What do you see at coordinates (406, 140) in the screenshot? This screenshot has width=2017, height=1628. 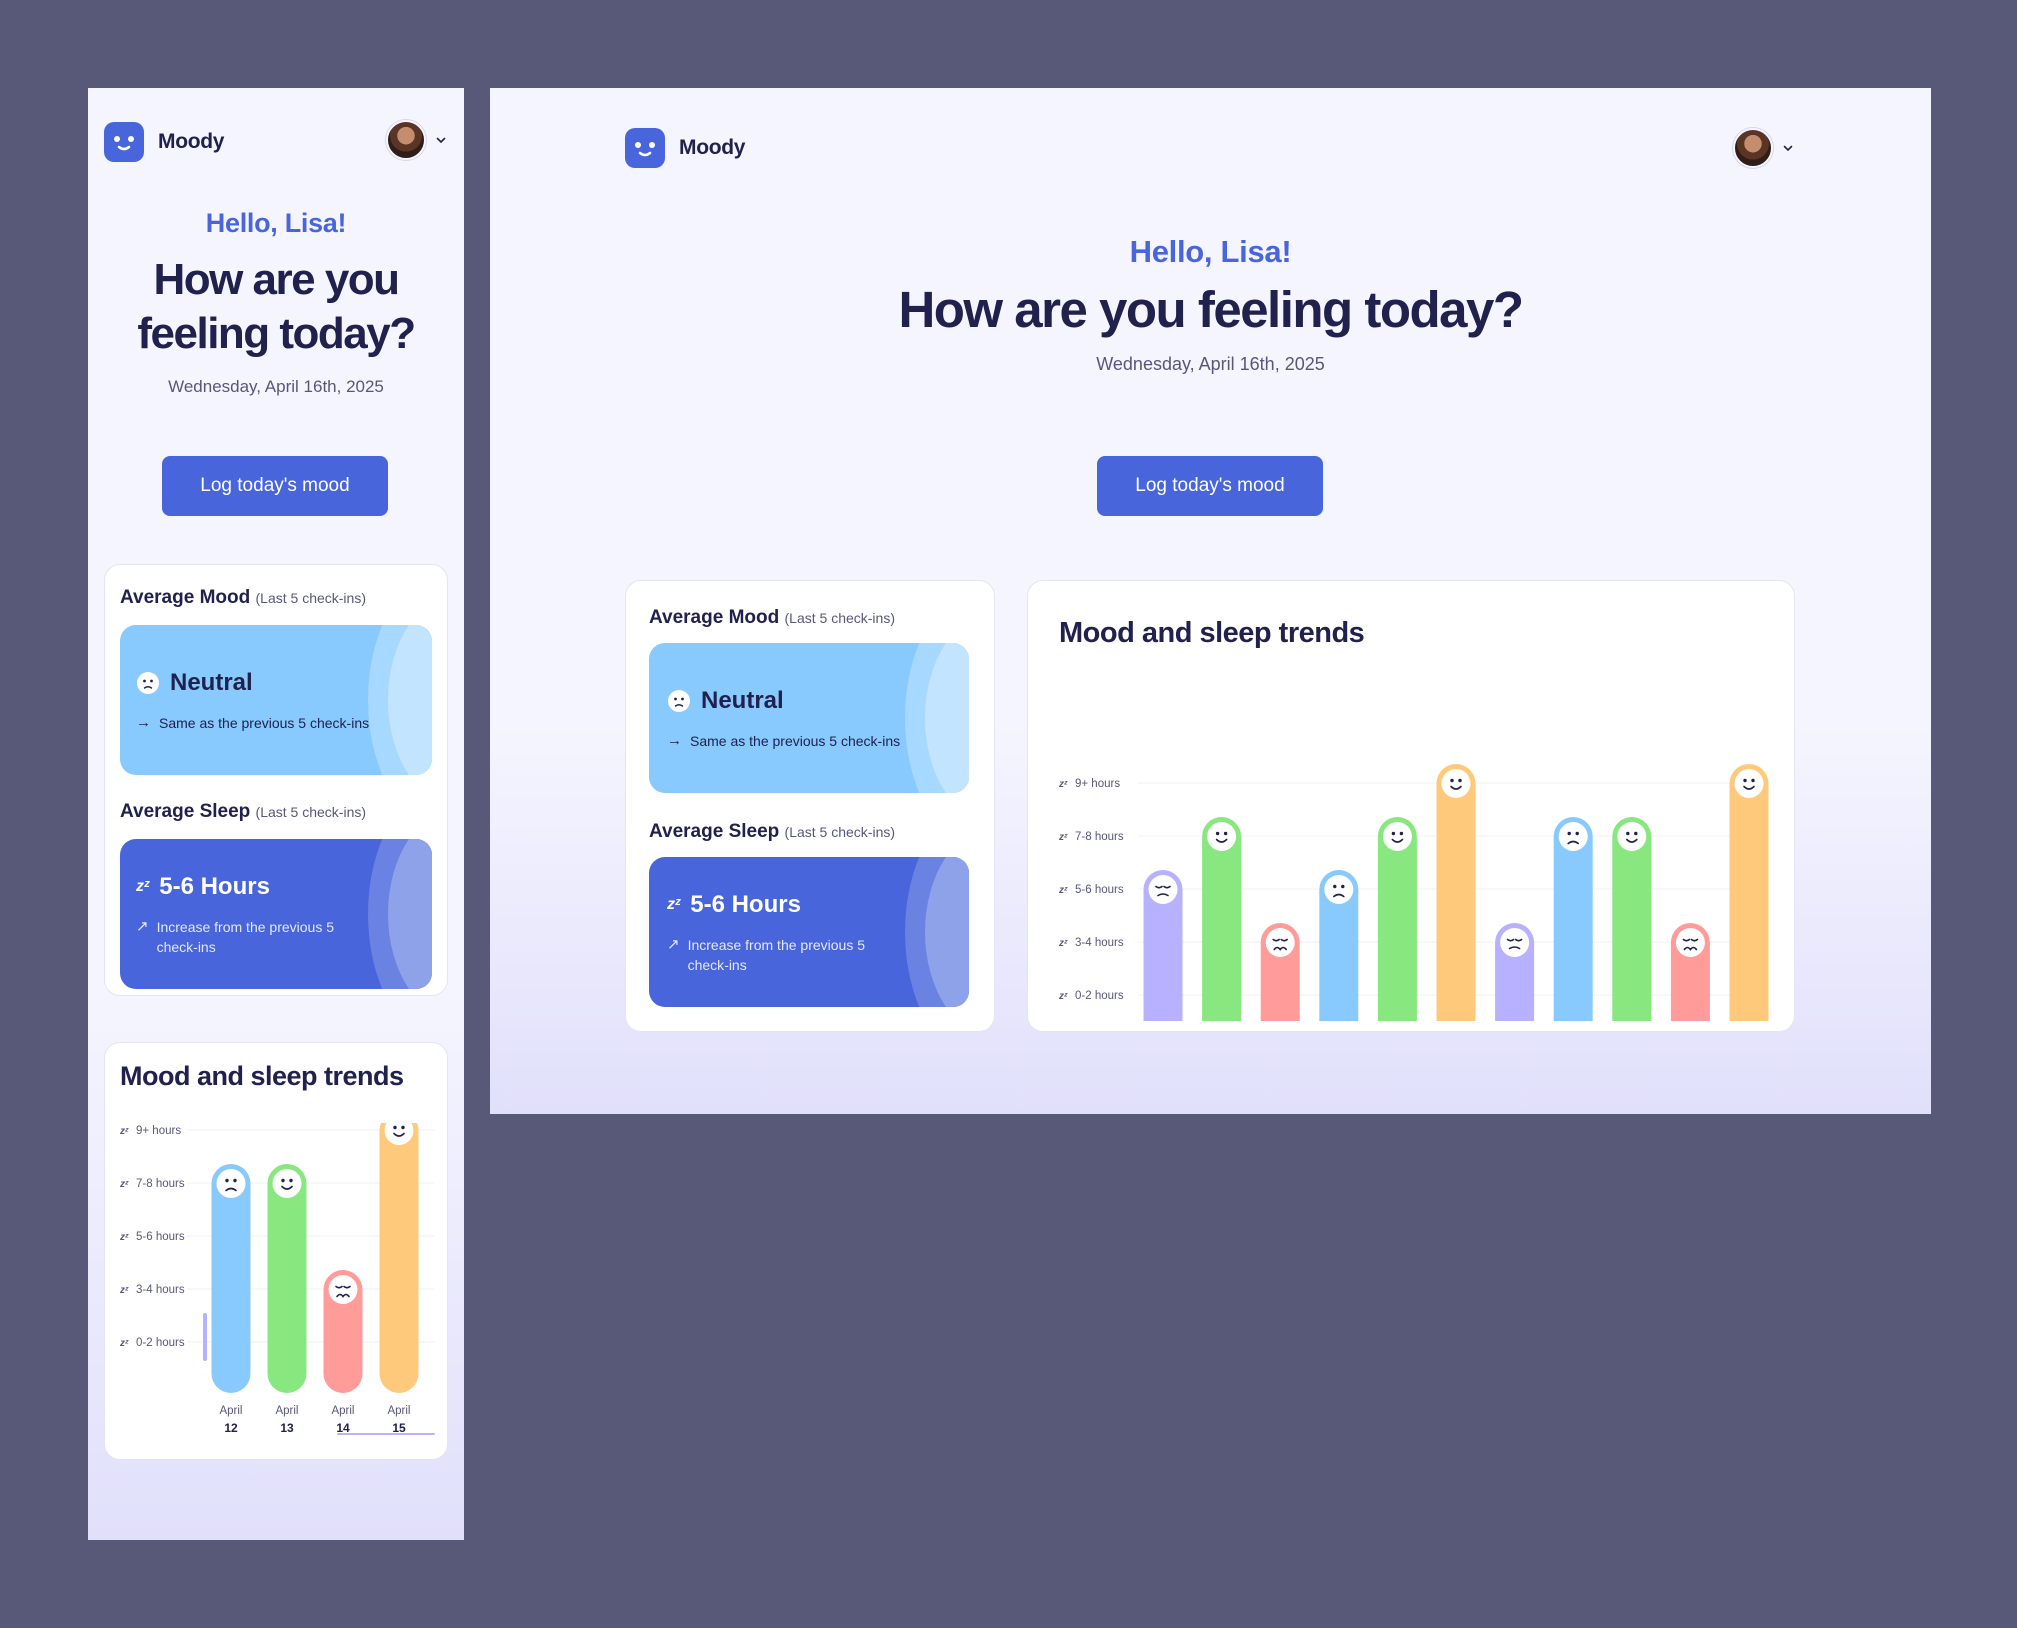 I see `avatar` at bounding box center [406, 140].